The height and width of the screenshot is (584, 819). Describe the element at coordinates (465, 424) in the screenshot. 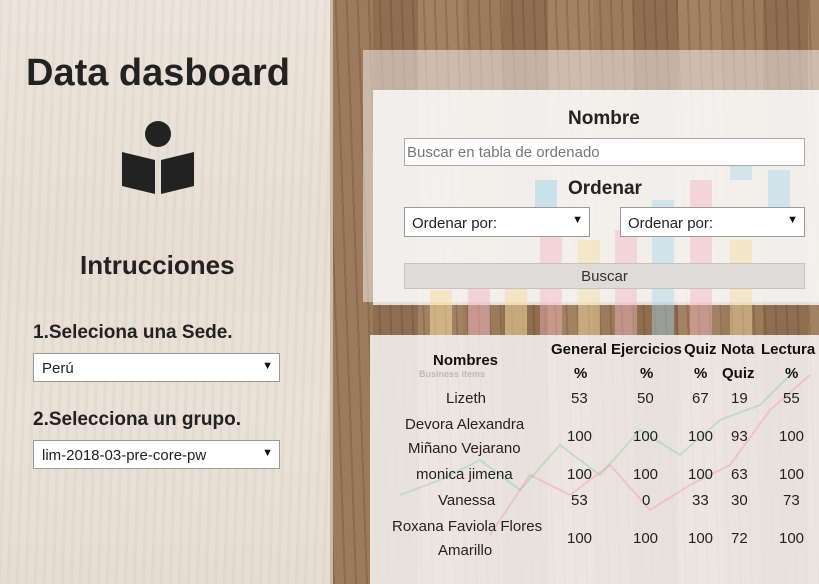

I see `cell-name: Devora Alexandra` at that location.